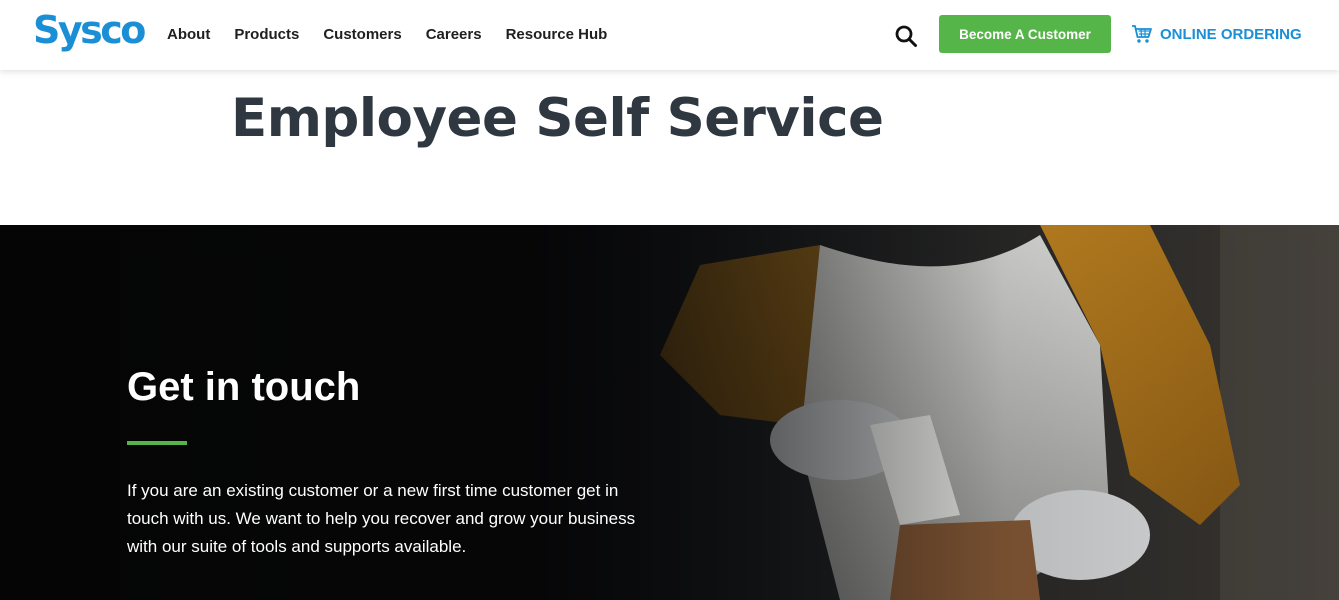  What do you see at coordinates (1231, 34) in the screenshot?
I see `online-ordering-label: ONLINE ORDERING` at bounding box center [1231, 34].